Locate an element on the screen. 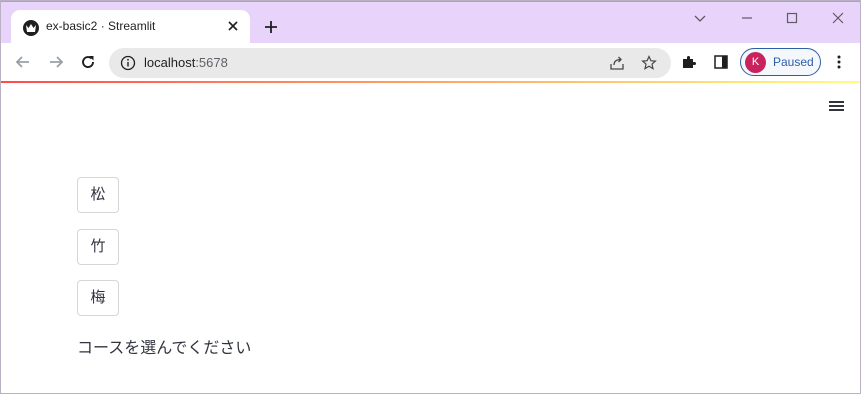 This screenshot has height=394, width=861. course-button-ume: 梅 is located at coordinates (98, 298).